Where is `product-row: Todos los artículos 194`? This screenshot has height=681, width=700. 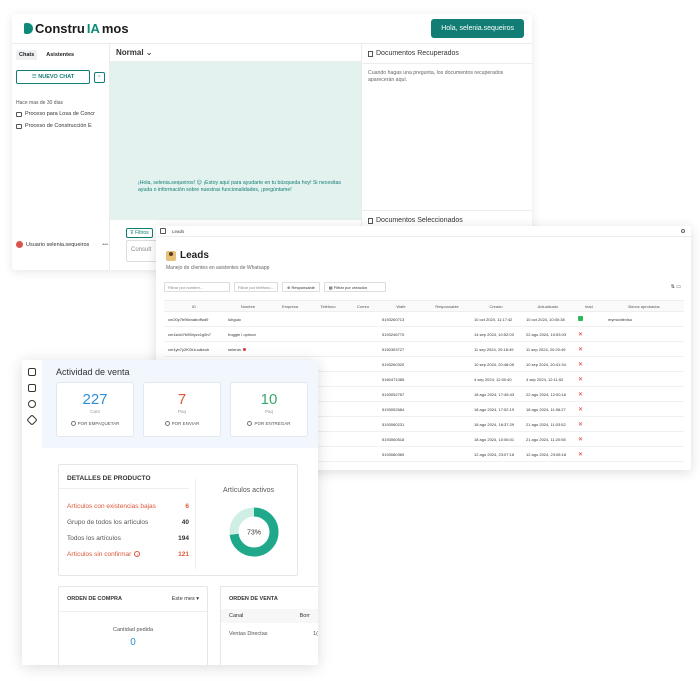 product-row: Todos los artículos 194 is located at coordinates (128, 538).